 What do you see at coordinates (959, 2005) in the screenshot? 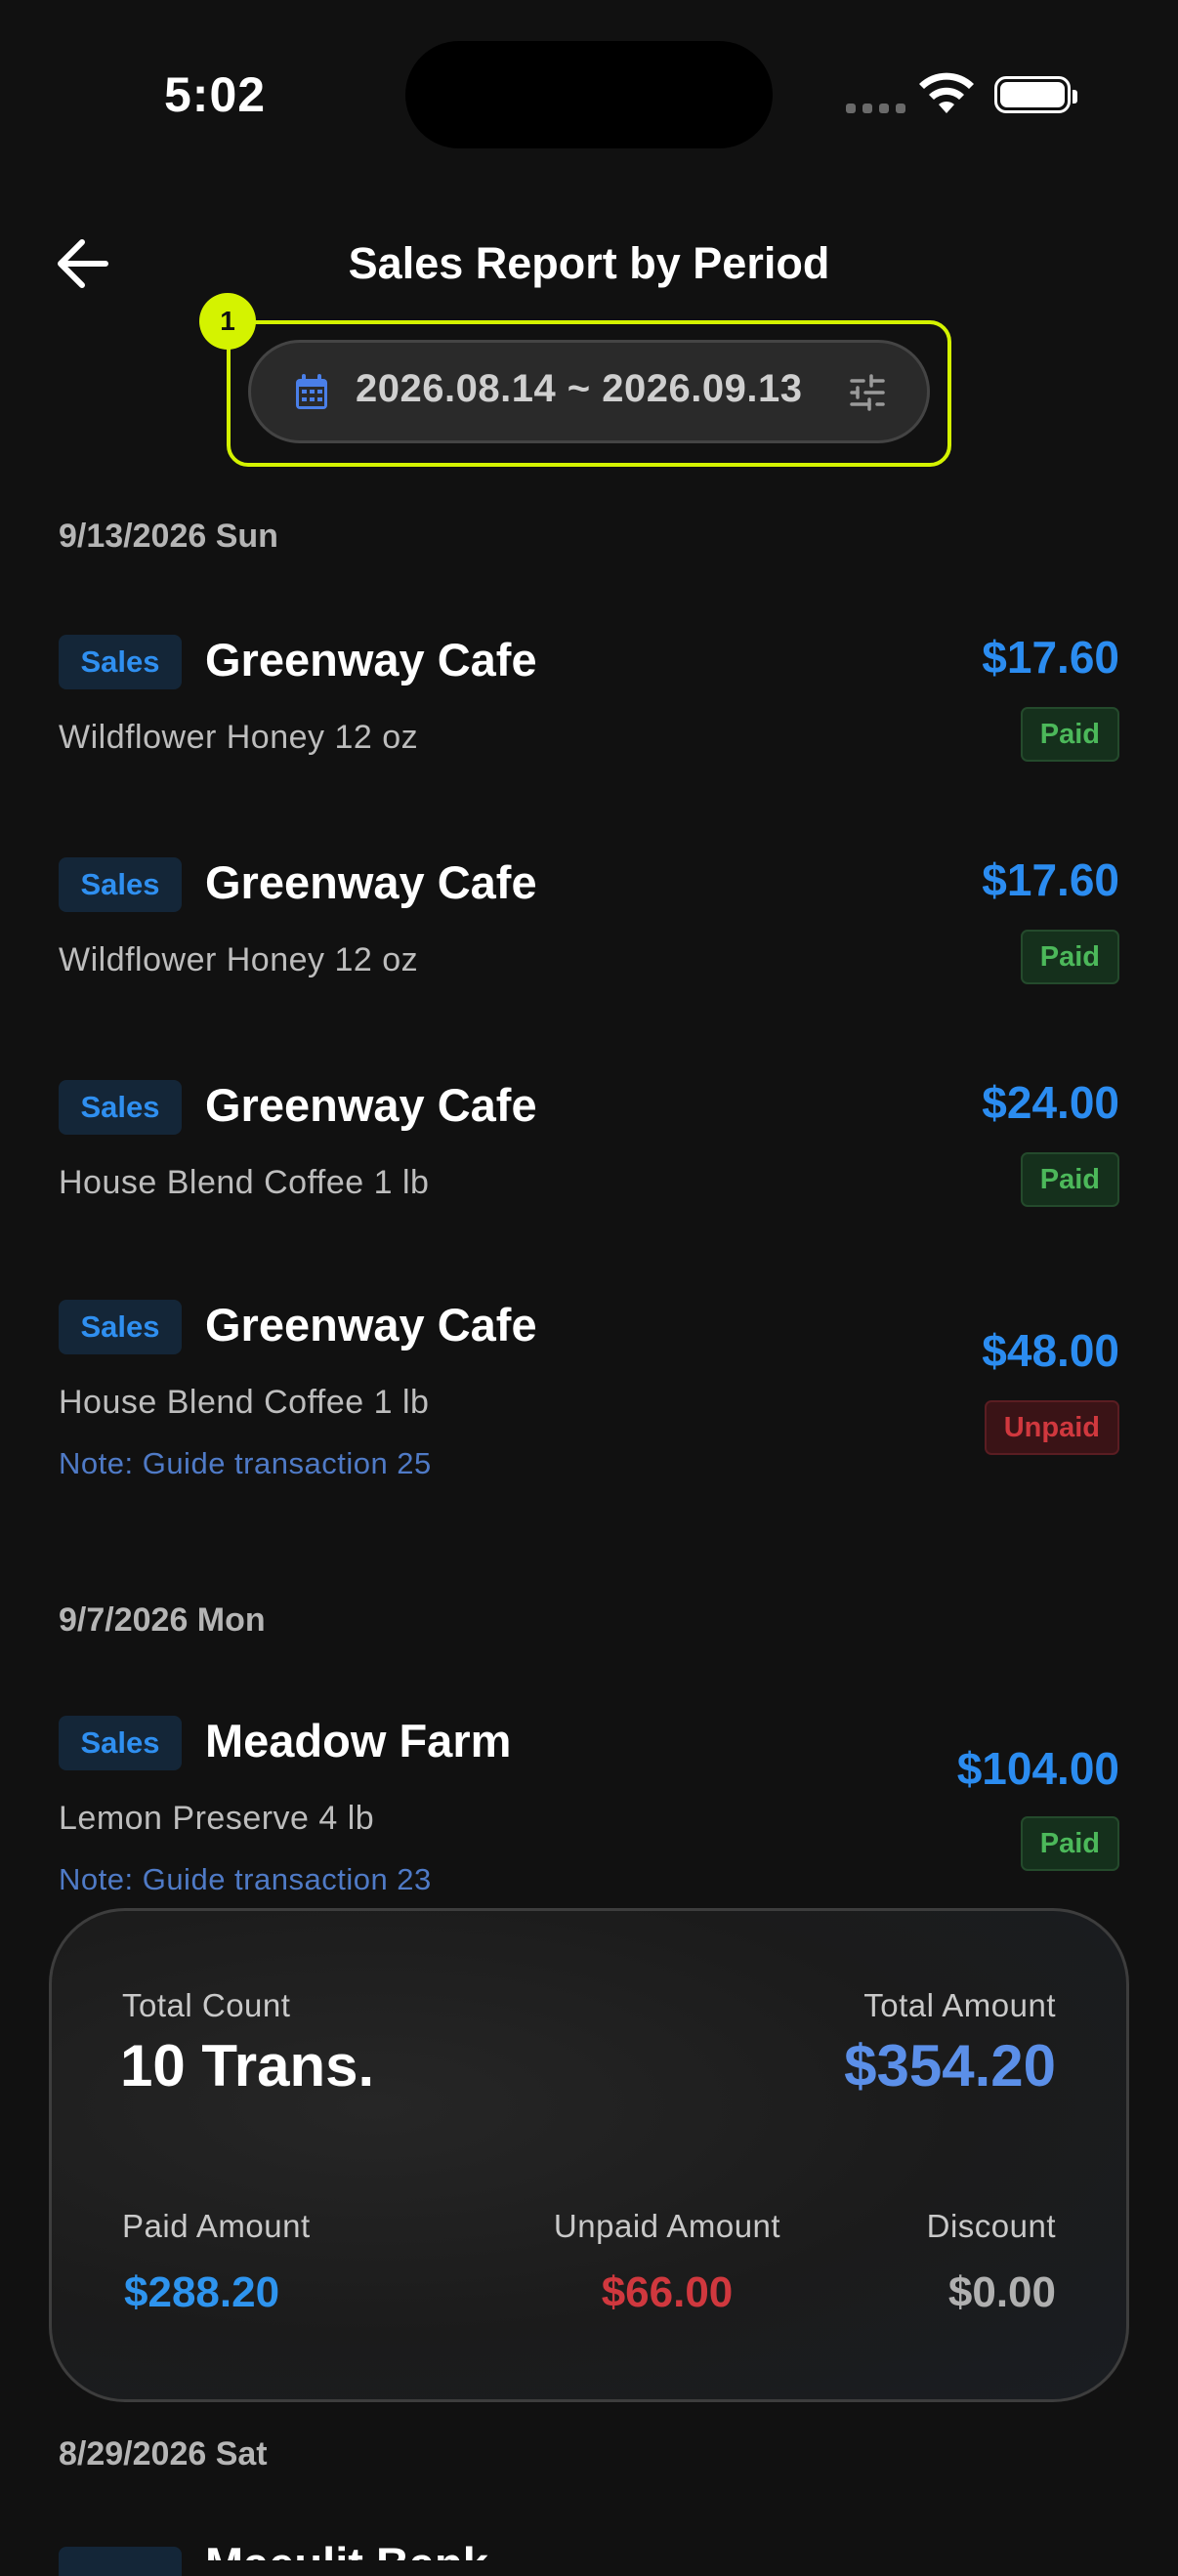
I see `total-amount-label: Total Amount` at bounding box center [959, 2005].